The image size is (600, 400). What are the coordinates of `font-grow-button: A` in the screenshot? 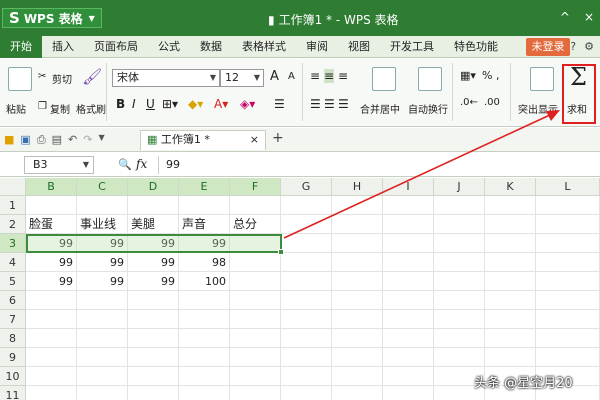 It's located at (274, 76).